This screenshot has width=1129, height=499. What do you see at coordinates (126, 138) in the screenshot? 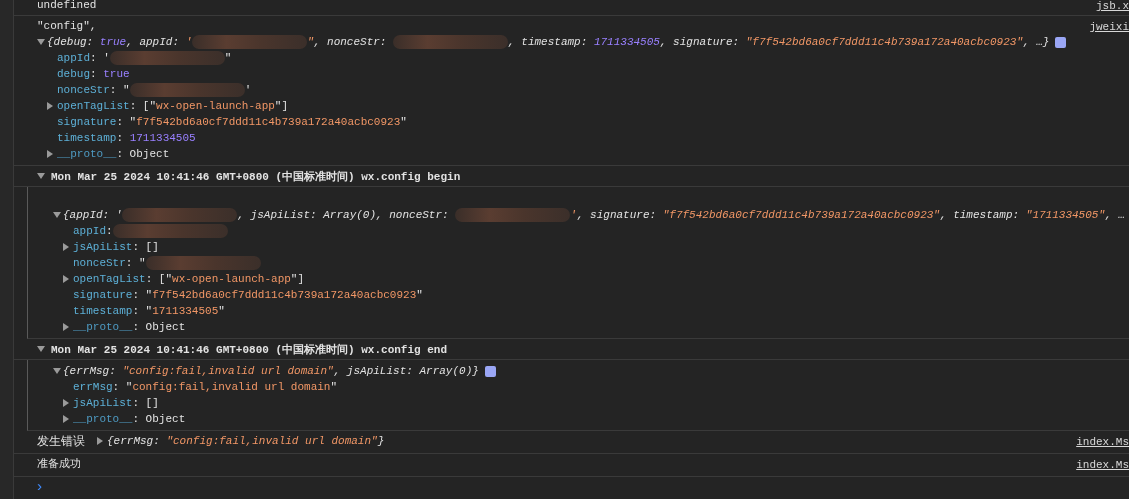
I see `property-text: timestamp: 1711334505` at bounding box center [126, 138].